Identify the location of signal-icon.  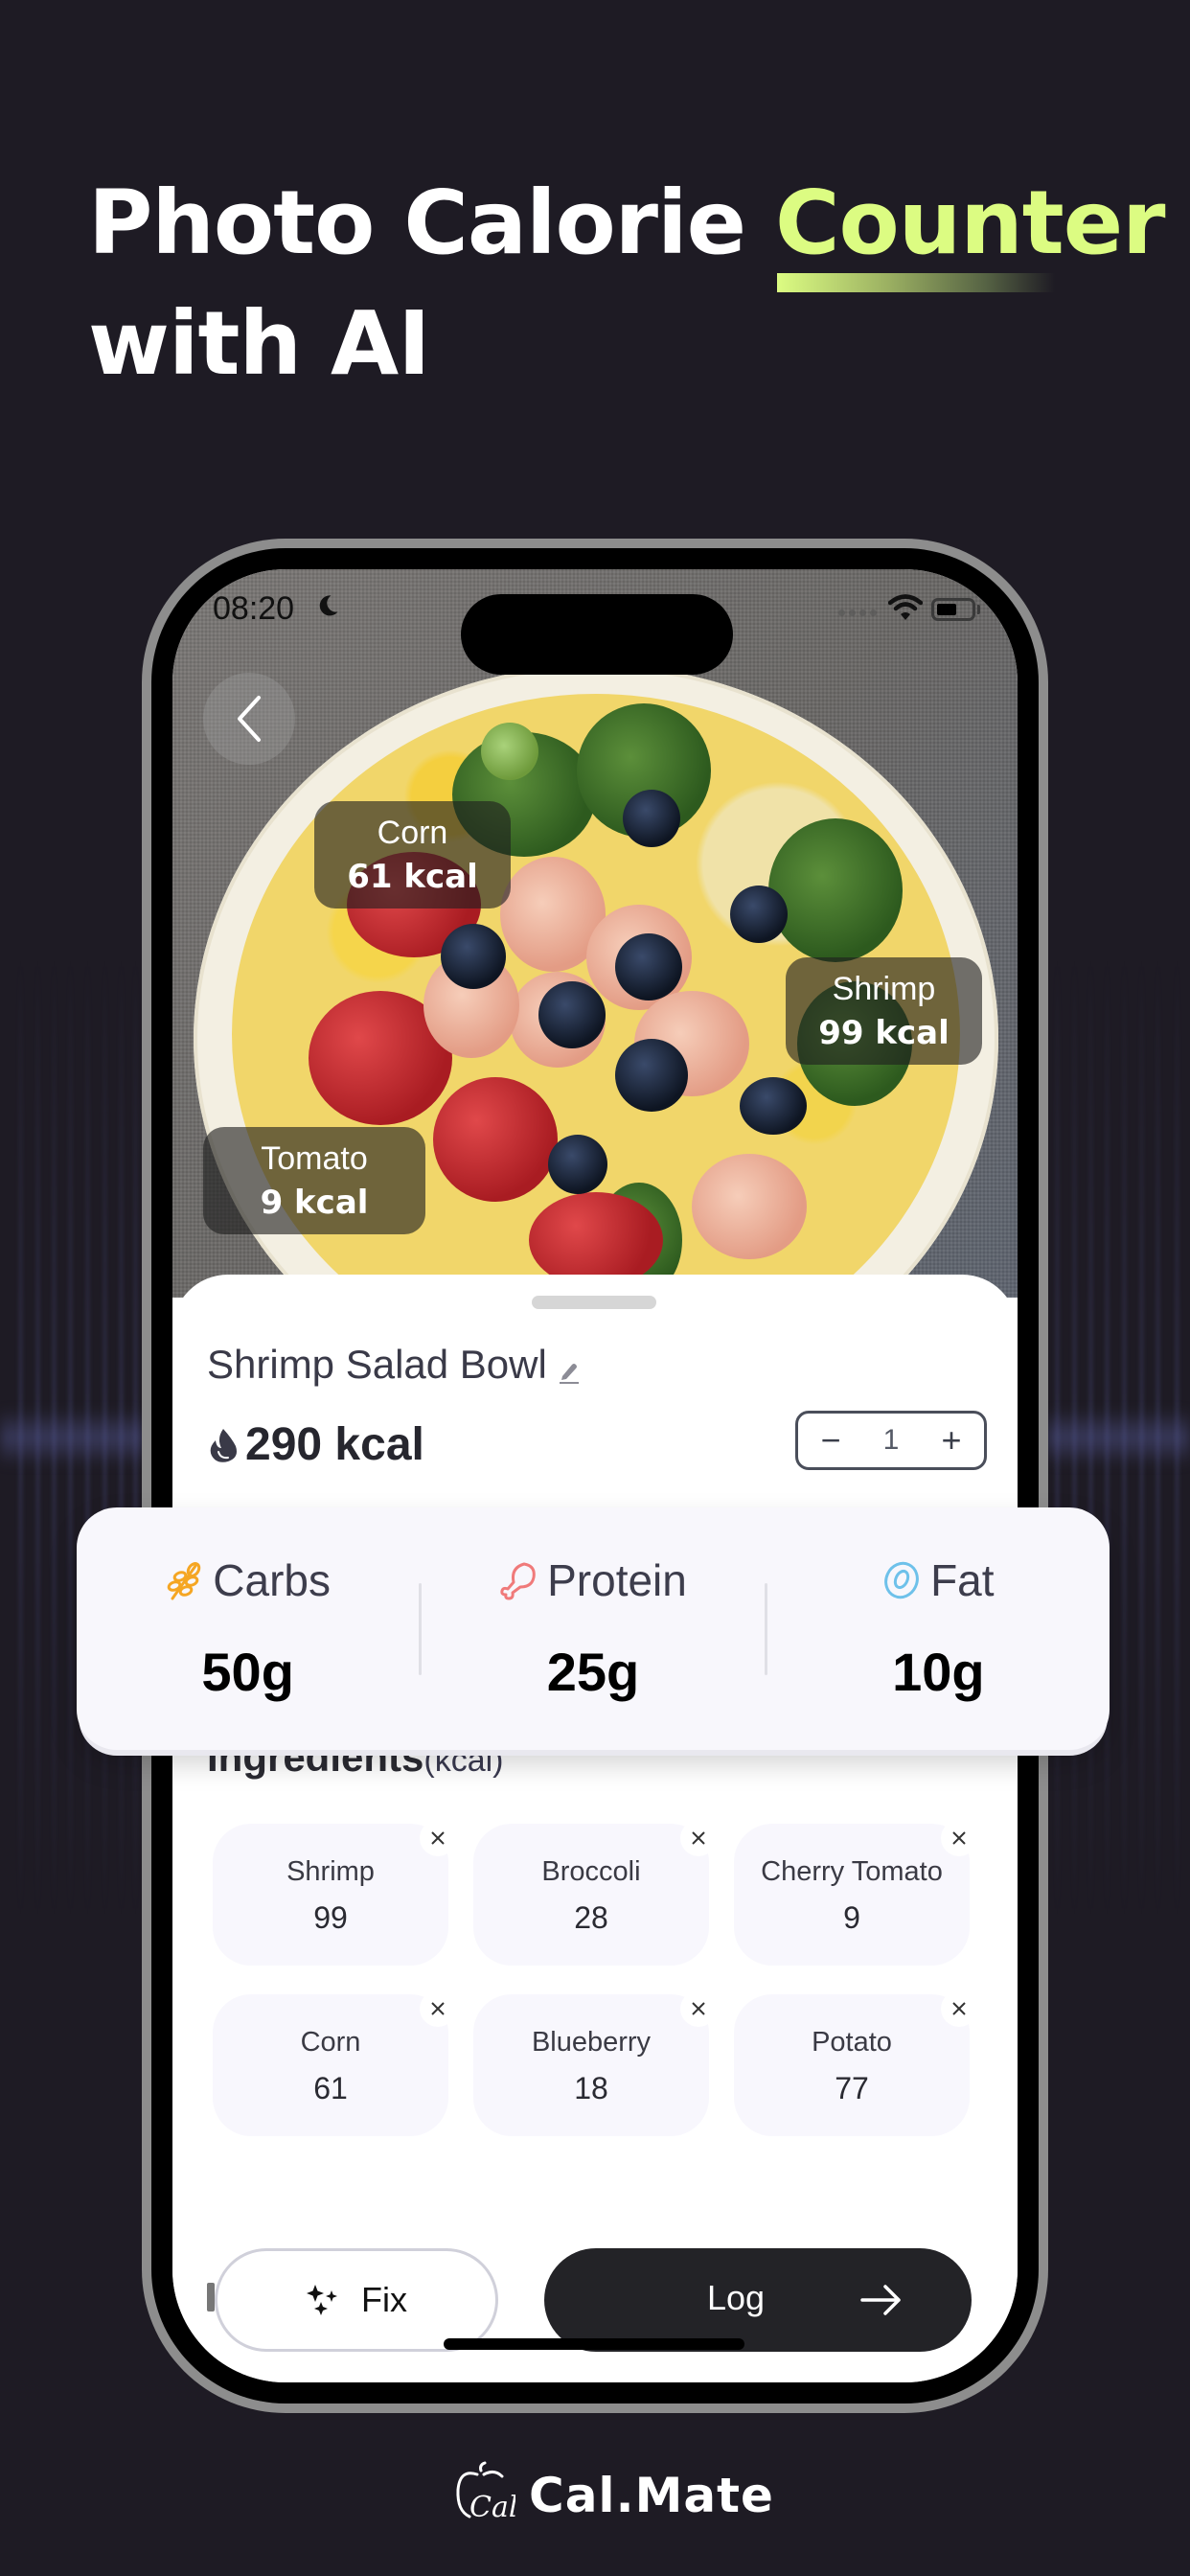
(858, 613).